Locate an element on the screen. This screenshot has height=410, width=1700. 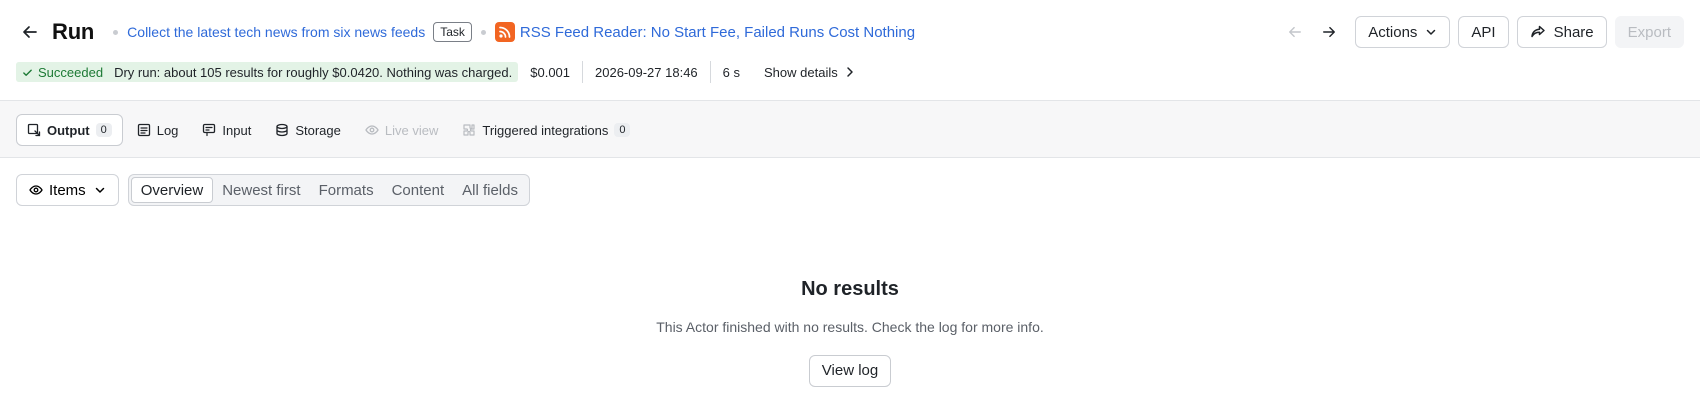
run-duration: 6 s is located at coordinates (731, 72).